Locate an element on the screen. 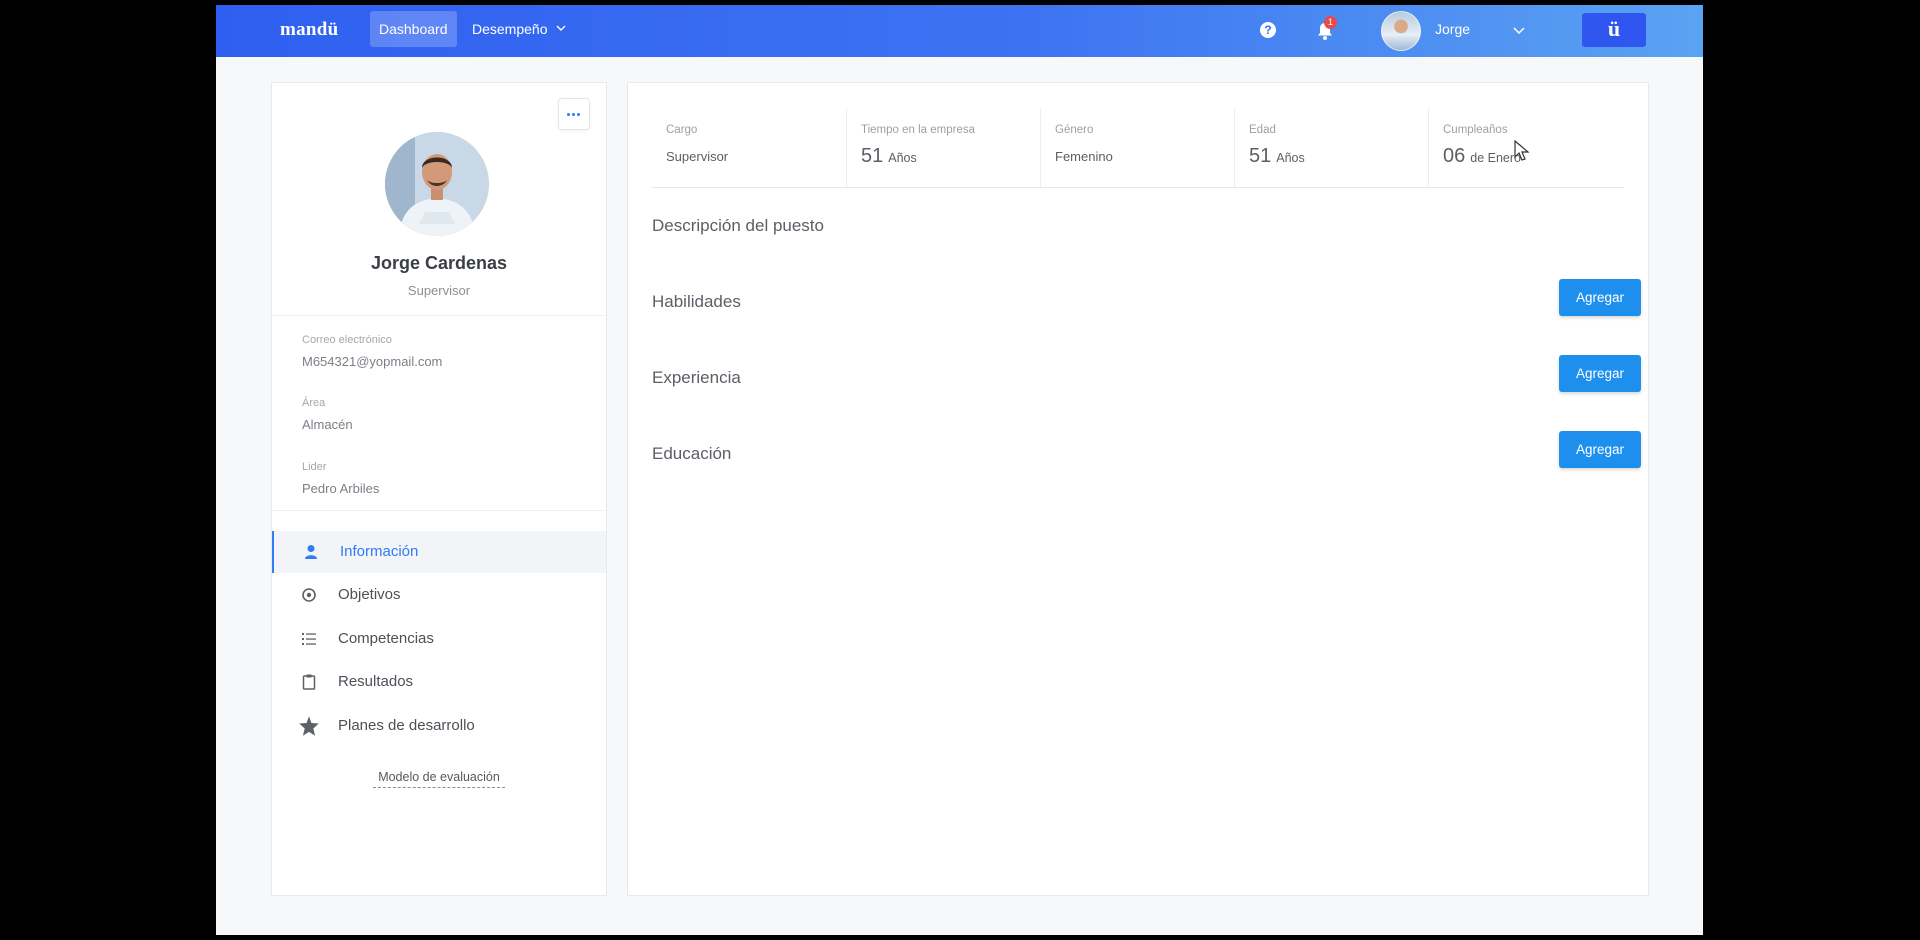 The image size is (1920, 940). evaluation-model-link: Modelo de evaluación is located at coordinates (439, 779).